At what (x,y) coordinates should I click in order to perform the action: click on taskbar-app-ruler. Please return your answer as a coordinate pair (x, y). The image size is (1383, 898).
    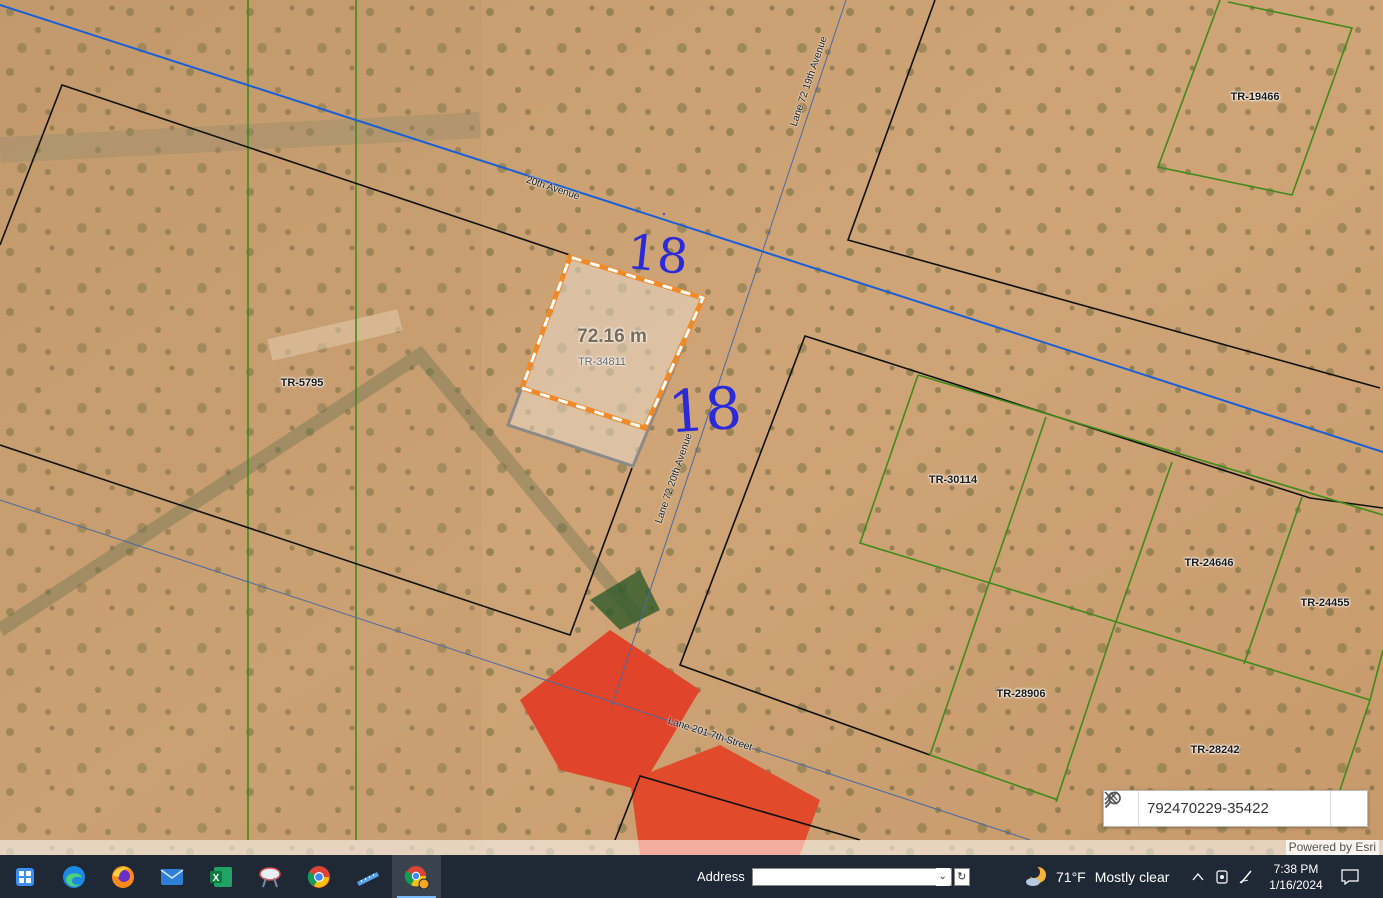
    Looking at the image, I should click on (367, 876).